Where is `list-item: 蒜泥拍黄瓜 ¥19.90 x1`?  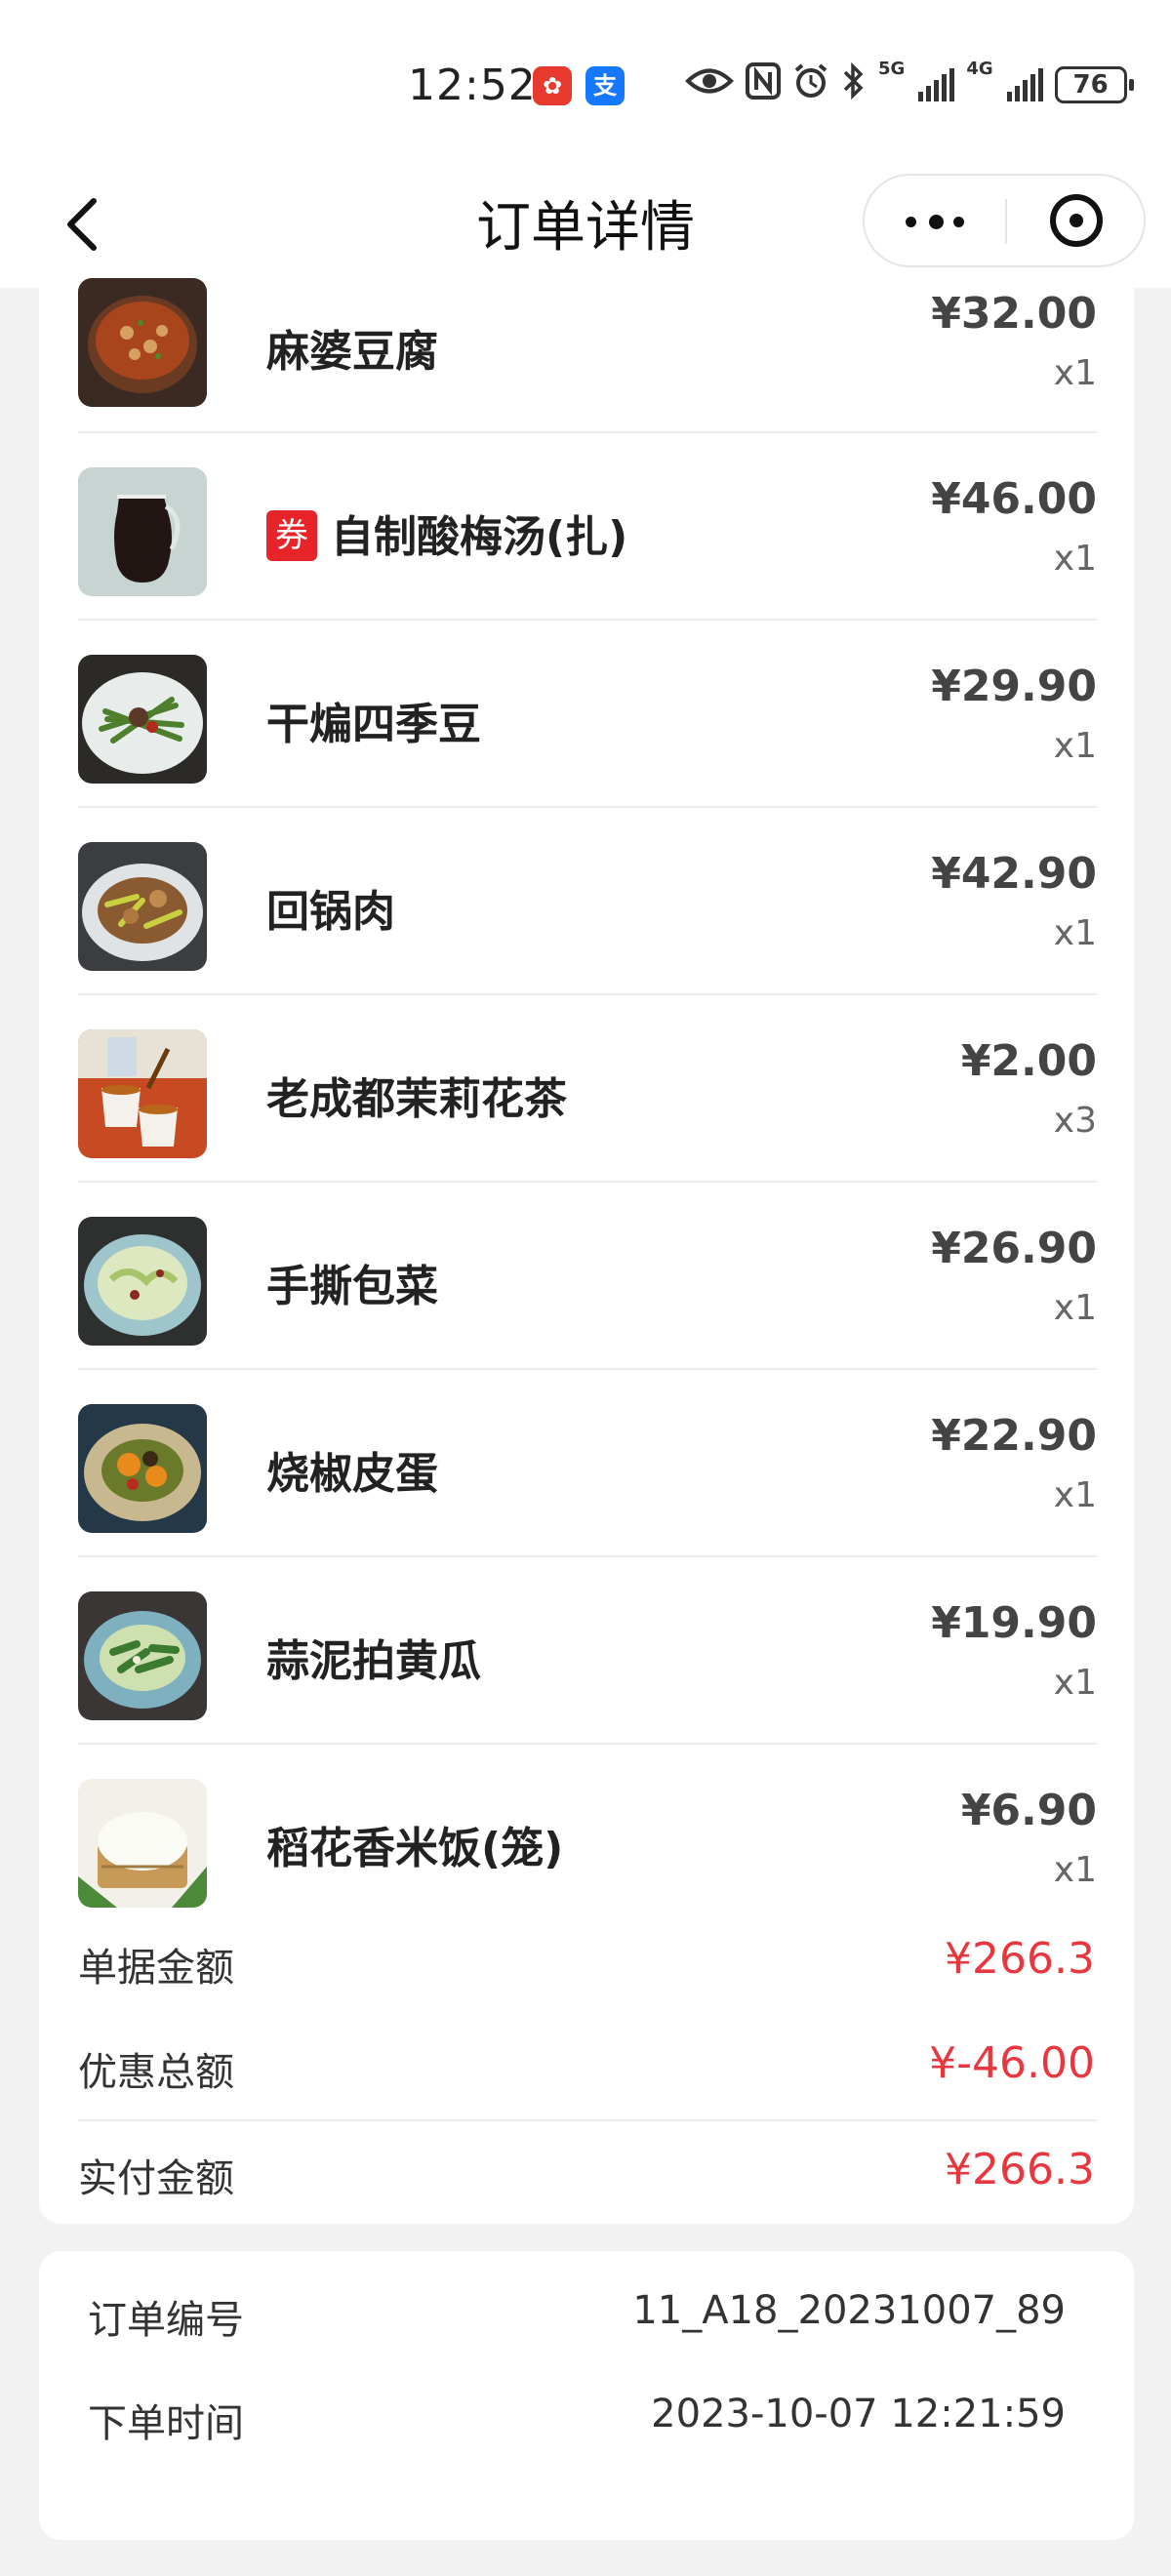
list-item: 蒜泥拍黄瓜 ¥19.90 x1 is located at coordinates (587, 1651).